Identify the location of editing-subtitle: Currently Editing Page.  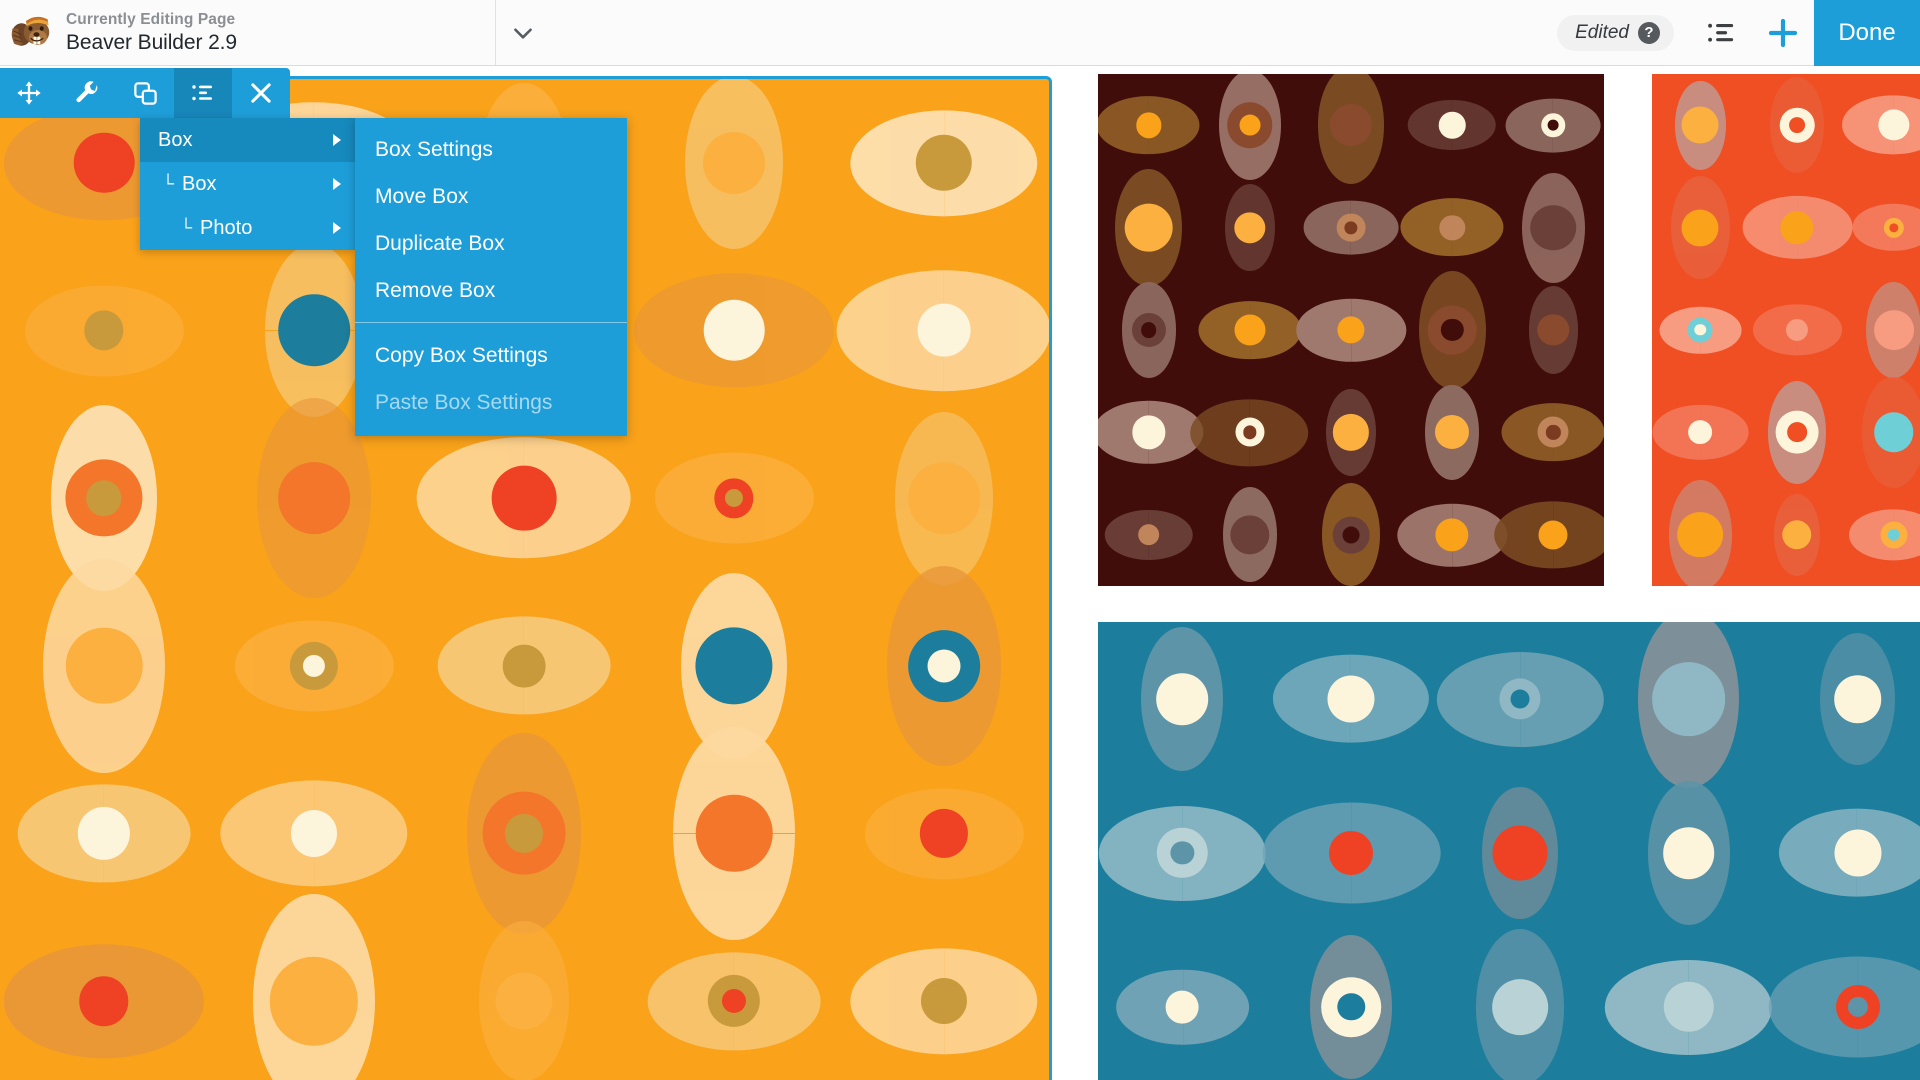
(151, 19).